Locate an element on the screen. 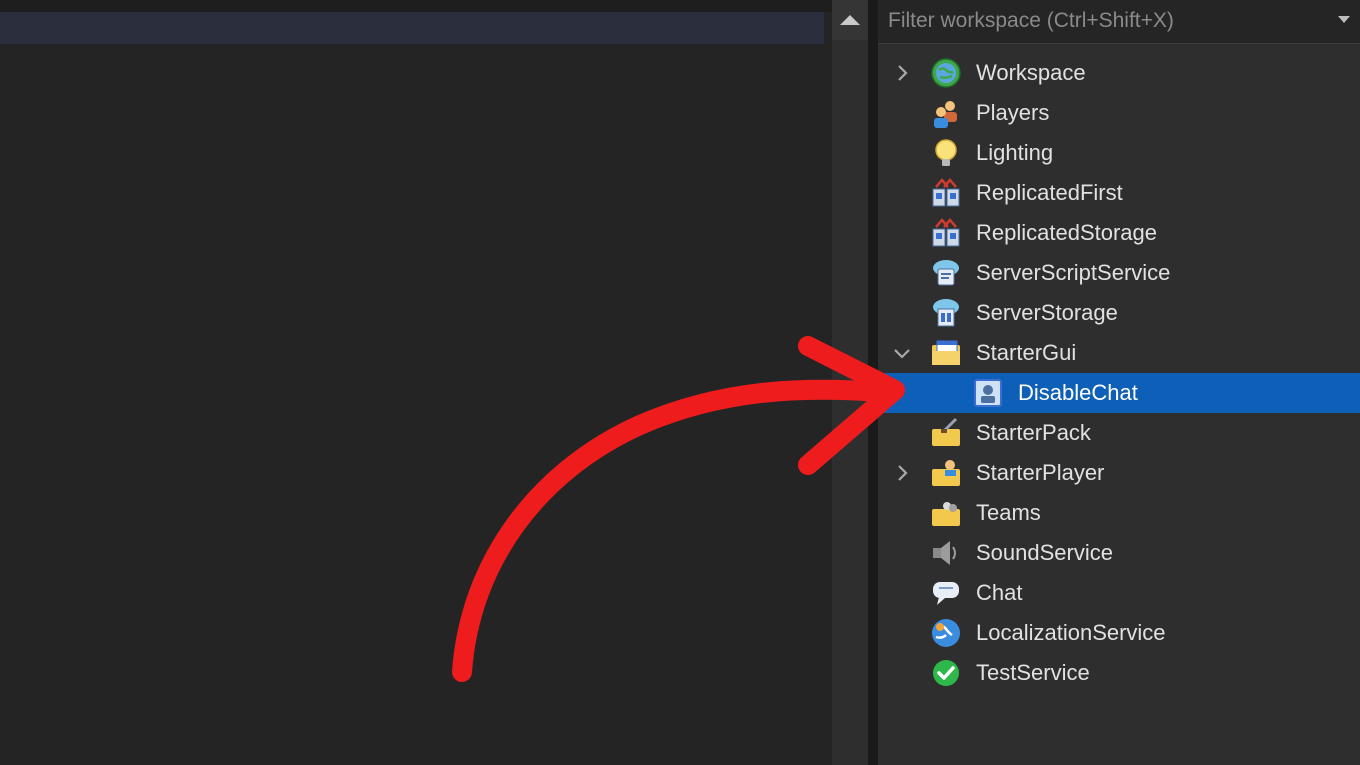 The width and height of the screenshot is (1360, 765). filter-workspace-input is located at coordinates (1098, 21).